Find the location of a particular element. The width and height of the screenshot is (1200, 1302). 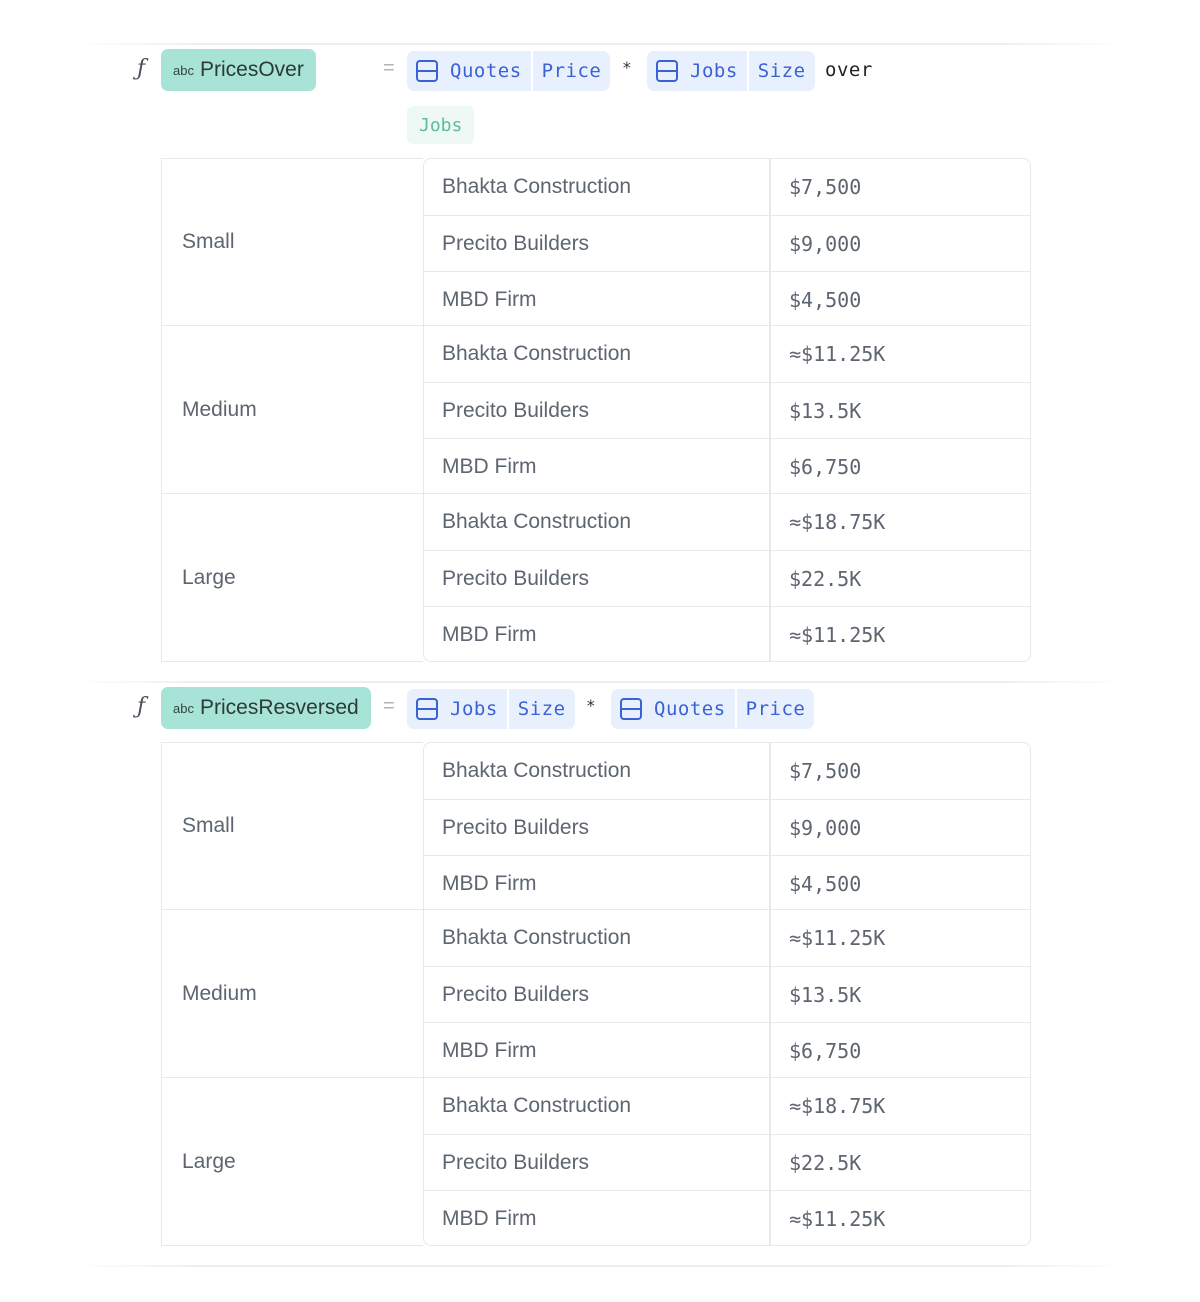

table-row: Bhakta Construction ≈$11.25K is located at coordinates (727, 938).